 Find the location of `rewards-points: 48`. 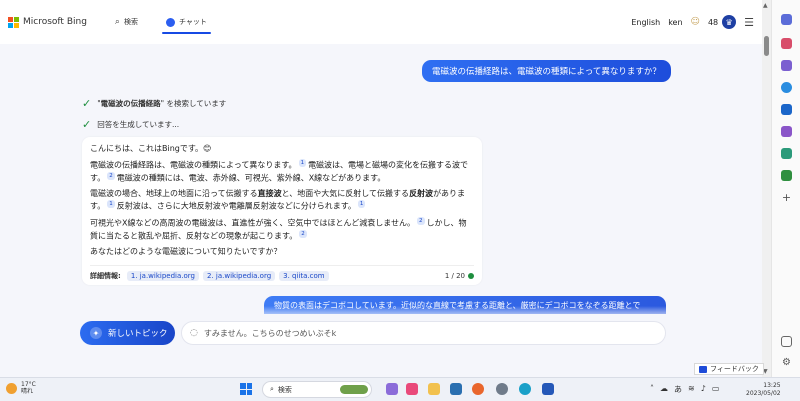

rewards-points: 48 is located at coordinates (713, 22).